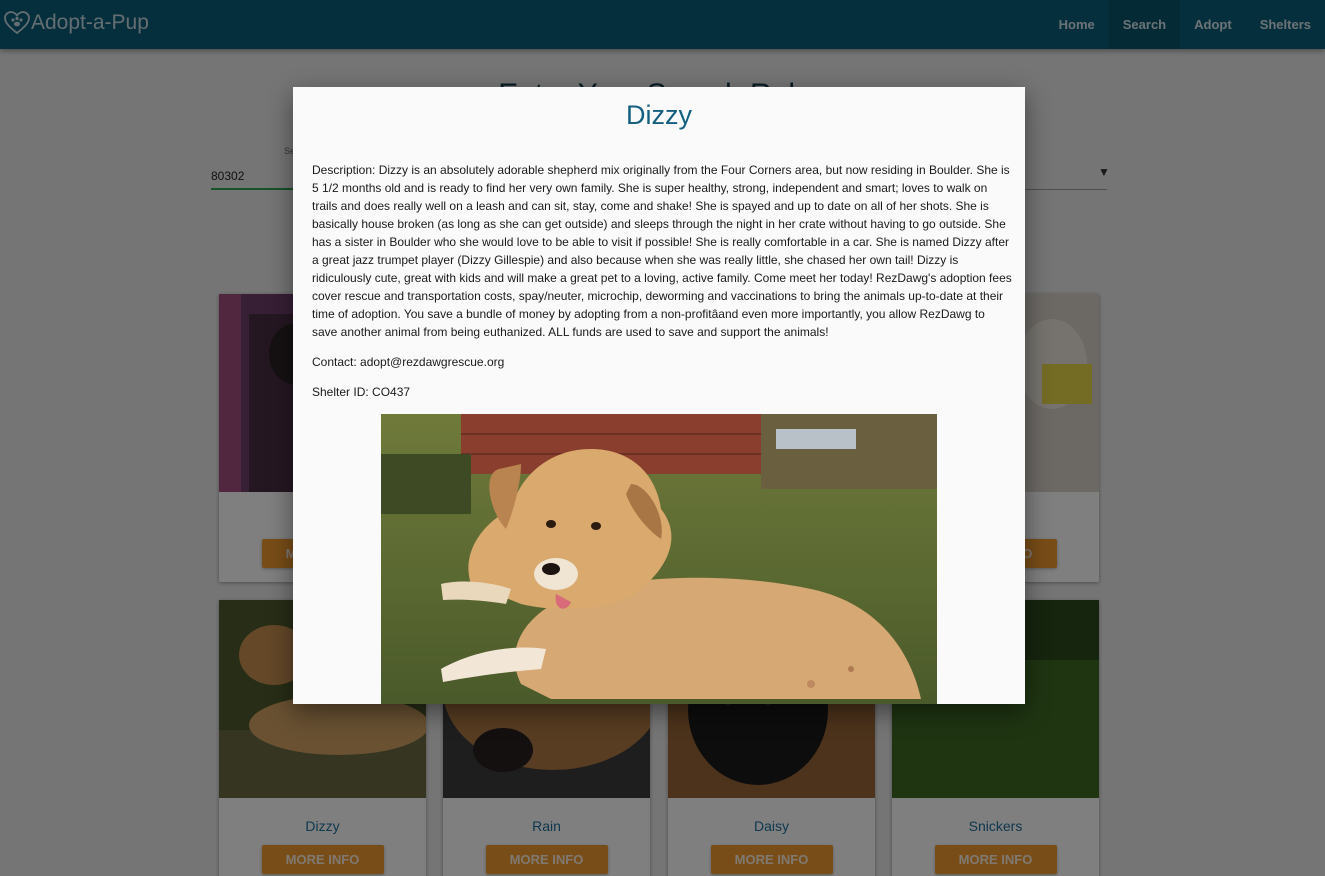 The height and width of the screenshot is (876, 1325). I want to click on shelter-id: Shelter ID: CO437, so click(361, 392).